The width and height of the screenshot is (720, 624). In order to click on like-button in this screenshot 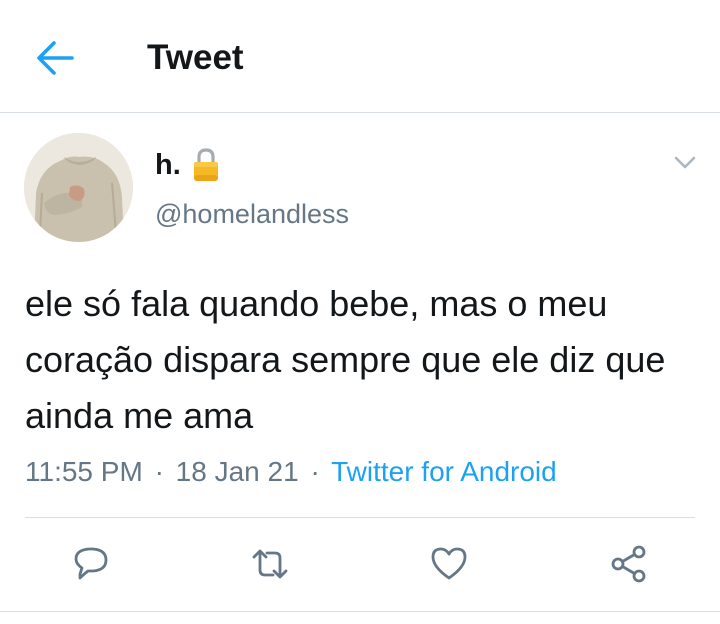, I will do `click(449, 564)`.